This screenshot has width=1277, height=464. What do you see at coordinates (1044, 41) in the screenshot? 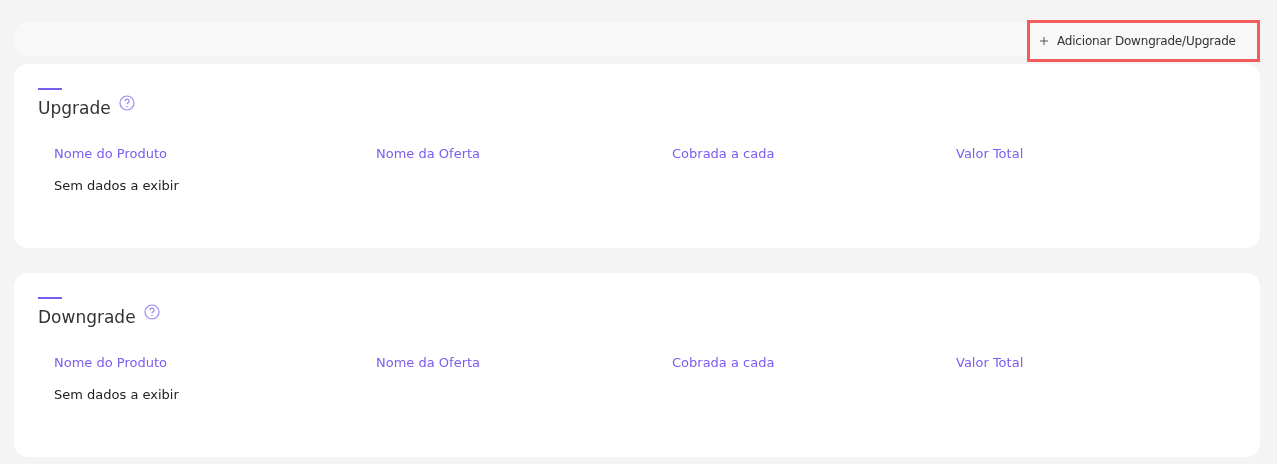
I see `plus-icon` at bounding box center [1044, 41].